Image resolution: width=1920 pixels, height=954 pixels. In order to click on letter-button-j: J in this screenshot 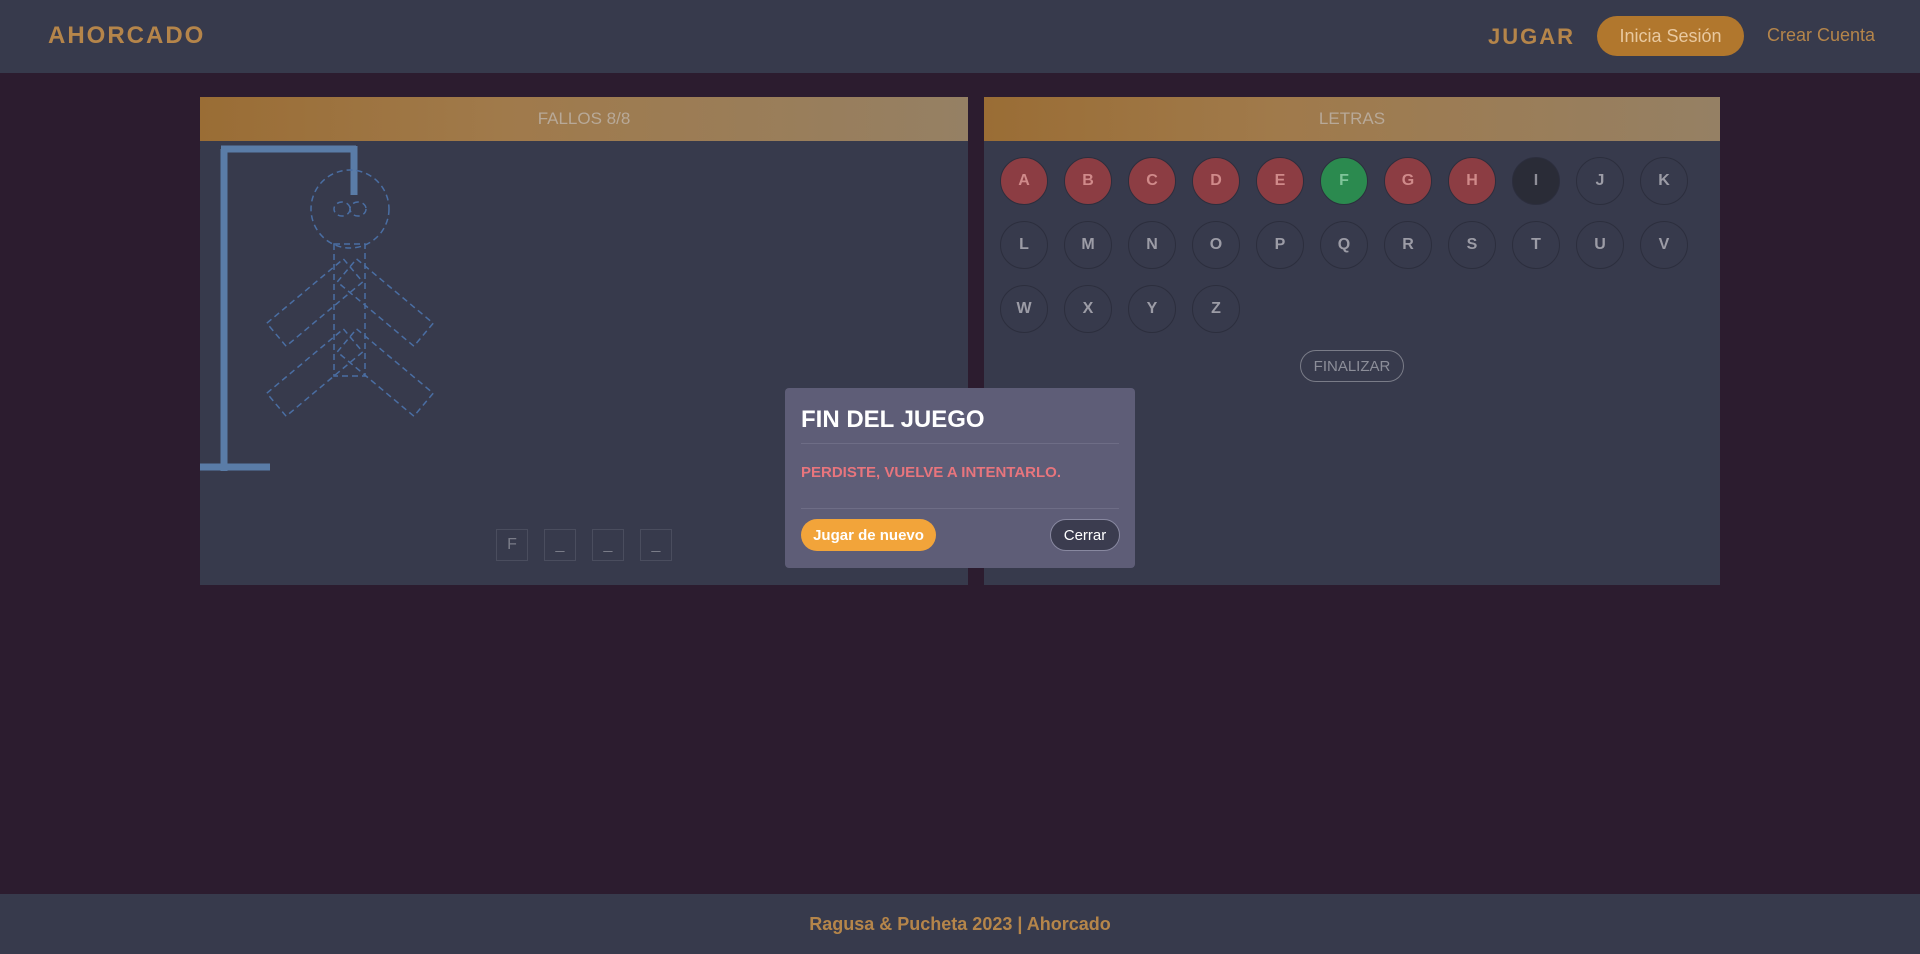, I will do `click(1600, 181)`.